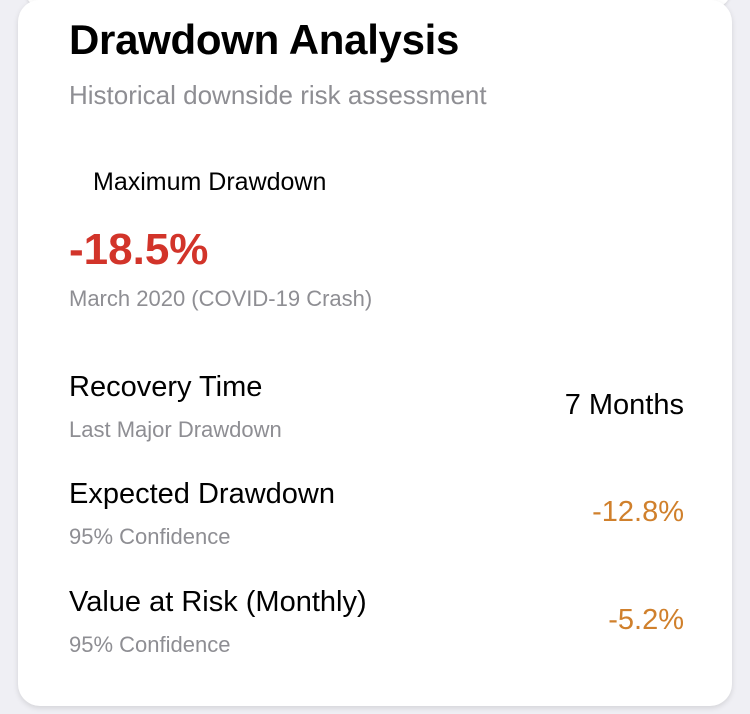 The height and width of the screenshot is (714, 750). Describe the element at coordinates (278, 95) in the screenshot. I see `card-subtitle: Historical downside risk assessment` at that location.